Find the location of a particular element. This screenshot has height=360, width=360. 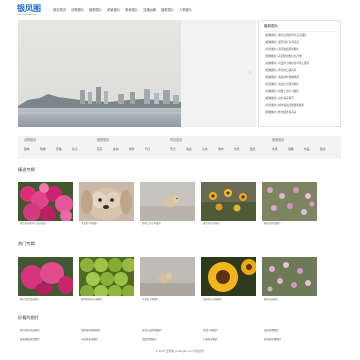

recommended-link: 粉色郁金香图片 is located at coordinates (273, 340).